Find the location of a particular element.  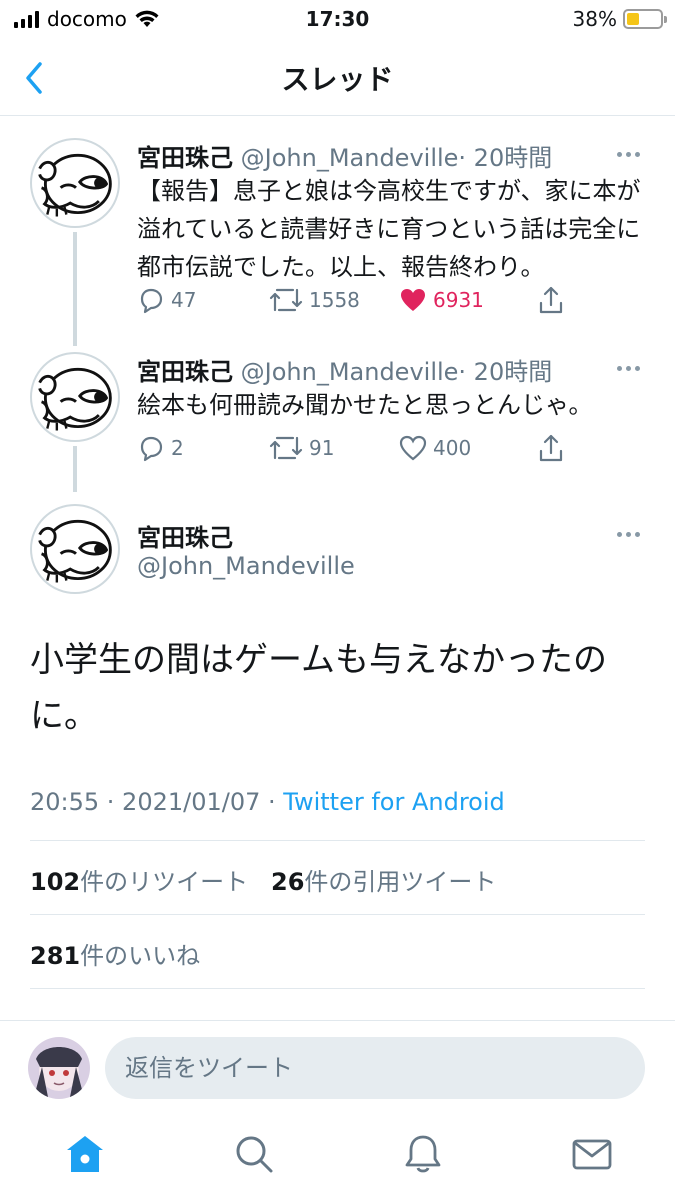

tab-home is located at coordinates (85, 1154).